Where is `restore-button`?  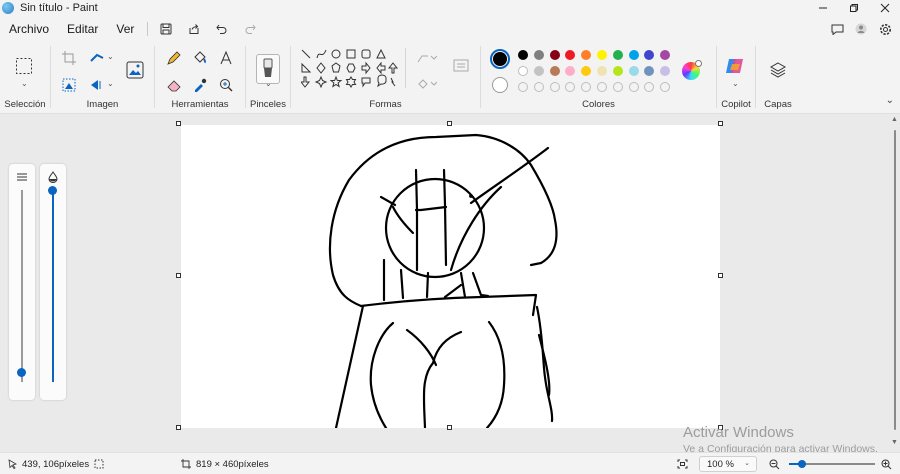
restore-button is located at coordinates (853, 8).